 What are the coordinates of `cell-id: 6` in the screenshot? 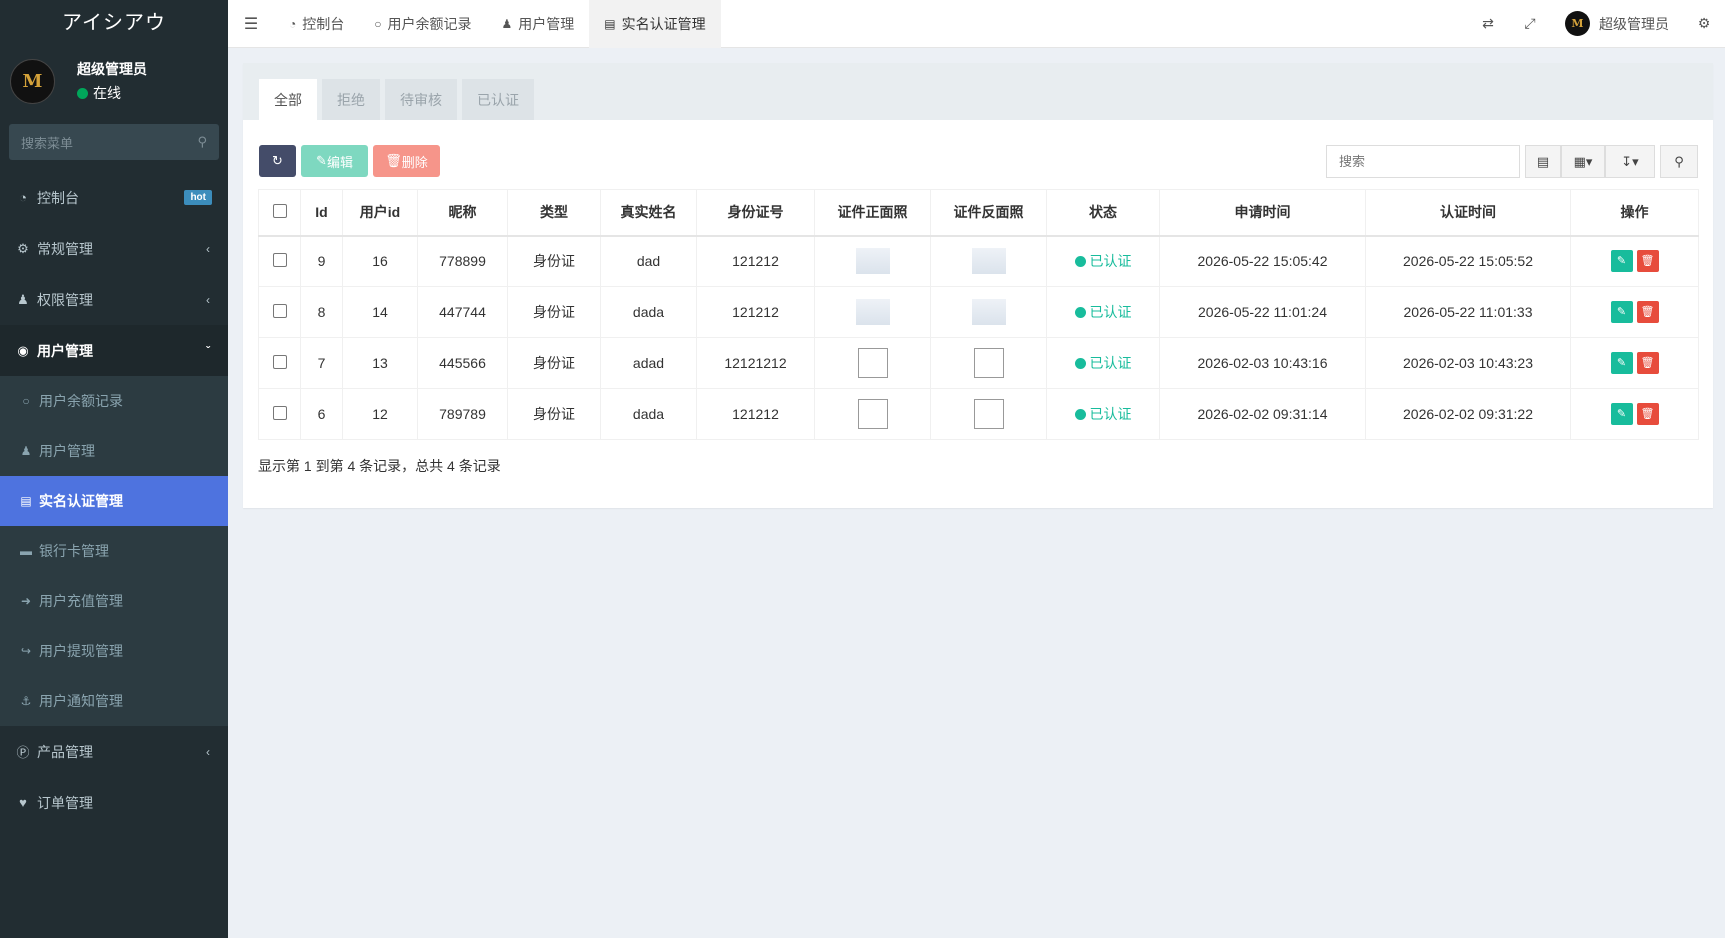 It's located at (321, 414).